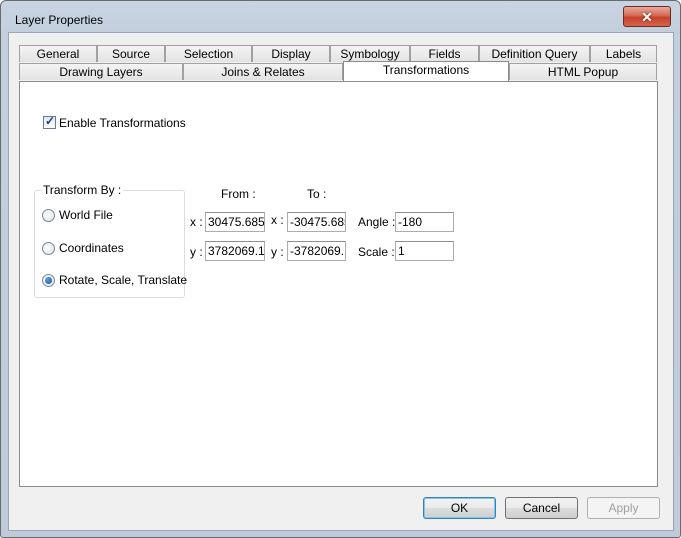  What do you see at coordinates (123, 280) in the screenshot?
I see `rotate-scale-translate-label: Rotate, Scale, Translate` at bounding box center [123, 280].